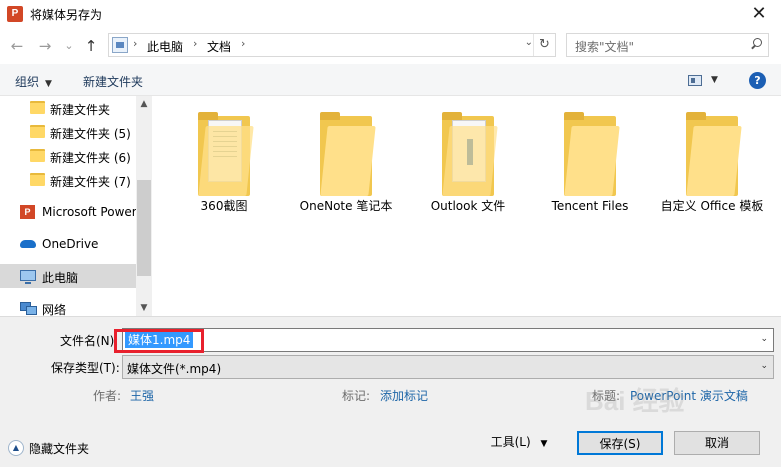 This screenshot has width=781, height=467. What do you see at coordinates (59, 449) in the screenshot?
I see `hide-folders-label: 隐藏文件夹` at bounding box center [59, 449].